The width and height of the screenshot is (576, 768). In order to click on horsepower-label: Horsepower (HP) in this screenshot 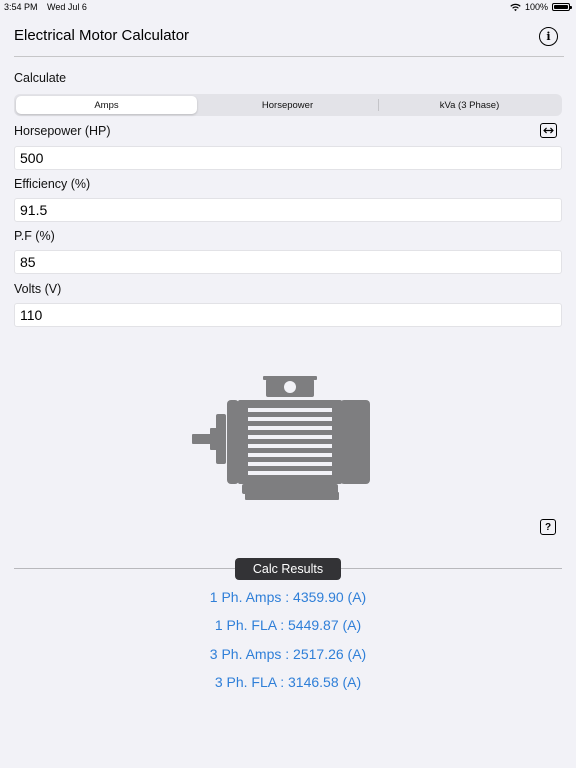, I will do `click(62, 131)`.